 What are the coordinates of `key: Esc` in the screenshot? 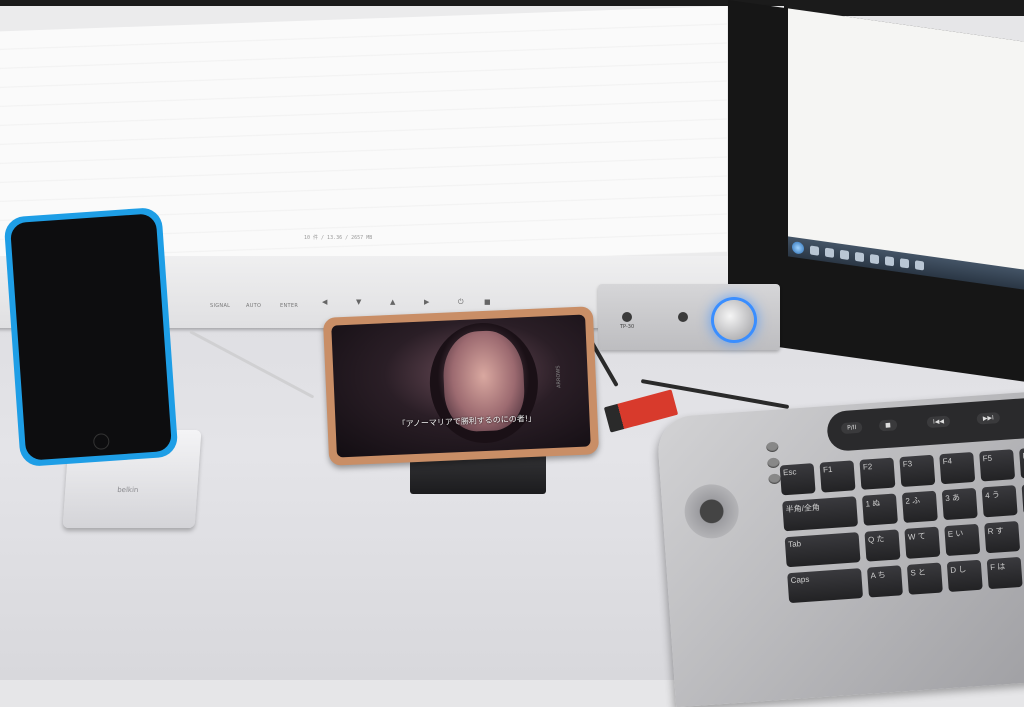 It's located at (797, 479).